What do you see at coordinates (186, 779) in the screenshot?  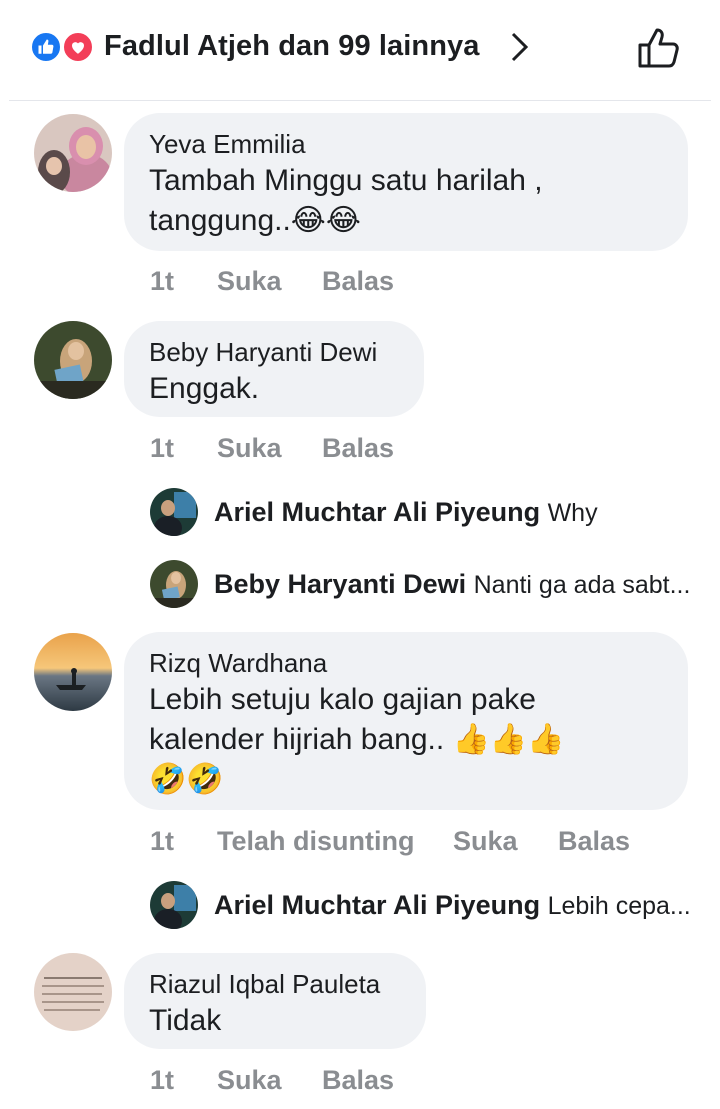 I see `rofl-emoji: 🤣🤣` at bounding box center [186, 779].